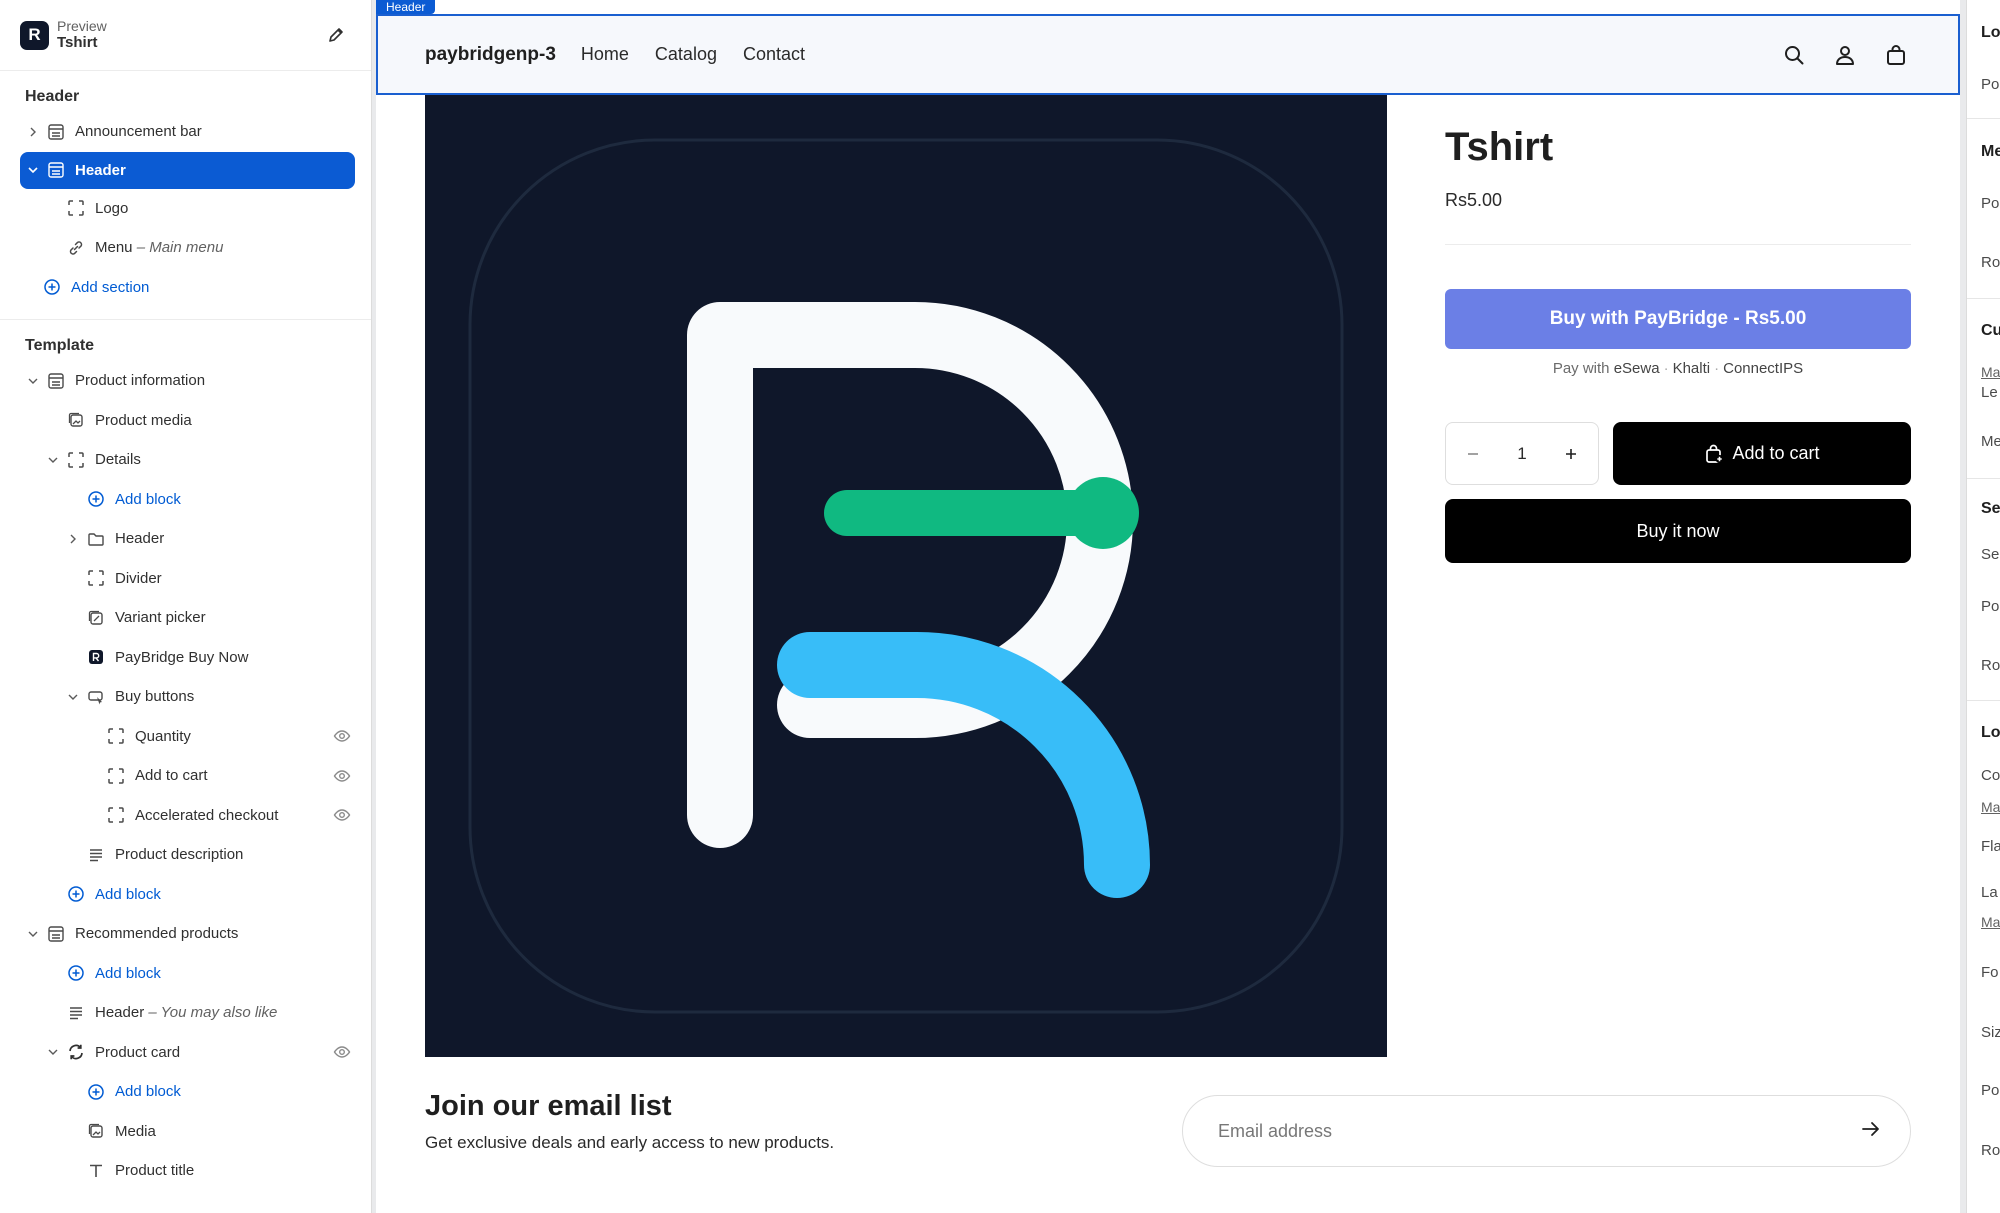  Describe the element at coordinates (1168, 54) in the screenshot. I see `site-header: paybridgenp-3 Home Catalog Contact` at that location.